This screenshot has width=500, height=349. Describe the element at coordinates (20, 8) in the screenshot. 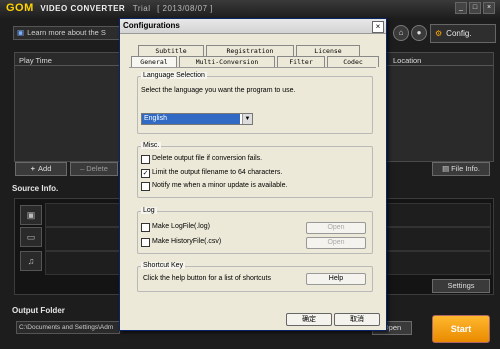

I see `brand-name: GOM` at that location.